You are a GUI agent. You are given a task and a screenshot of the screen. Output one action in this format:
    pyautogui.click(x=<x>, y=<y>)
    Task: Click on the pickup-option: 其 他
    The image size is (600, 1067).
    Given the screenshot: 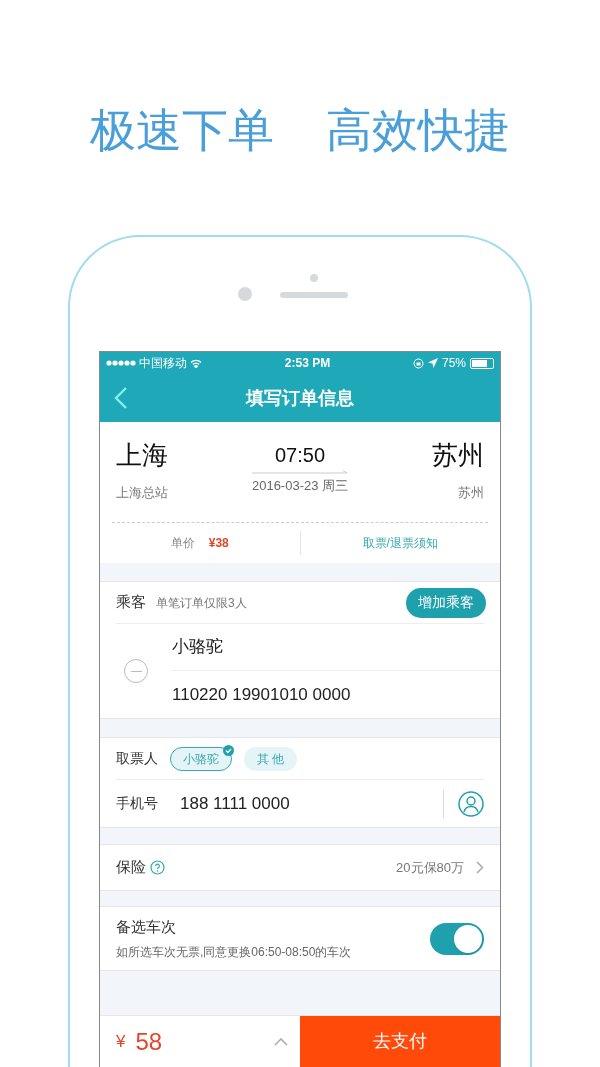 What is the action you would take?
    pyautogui.click(x=271, y=758)
    